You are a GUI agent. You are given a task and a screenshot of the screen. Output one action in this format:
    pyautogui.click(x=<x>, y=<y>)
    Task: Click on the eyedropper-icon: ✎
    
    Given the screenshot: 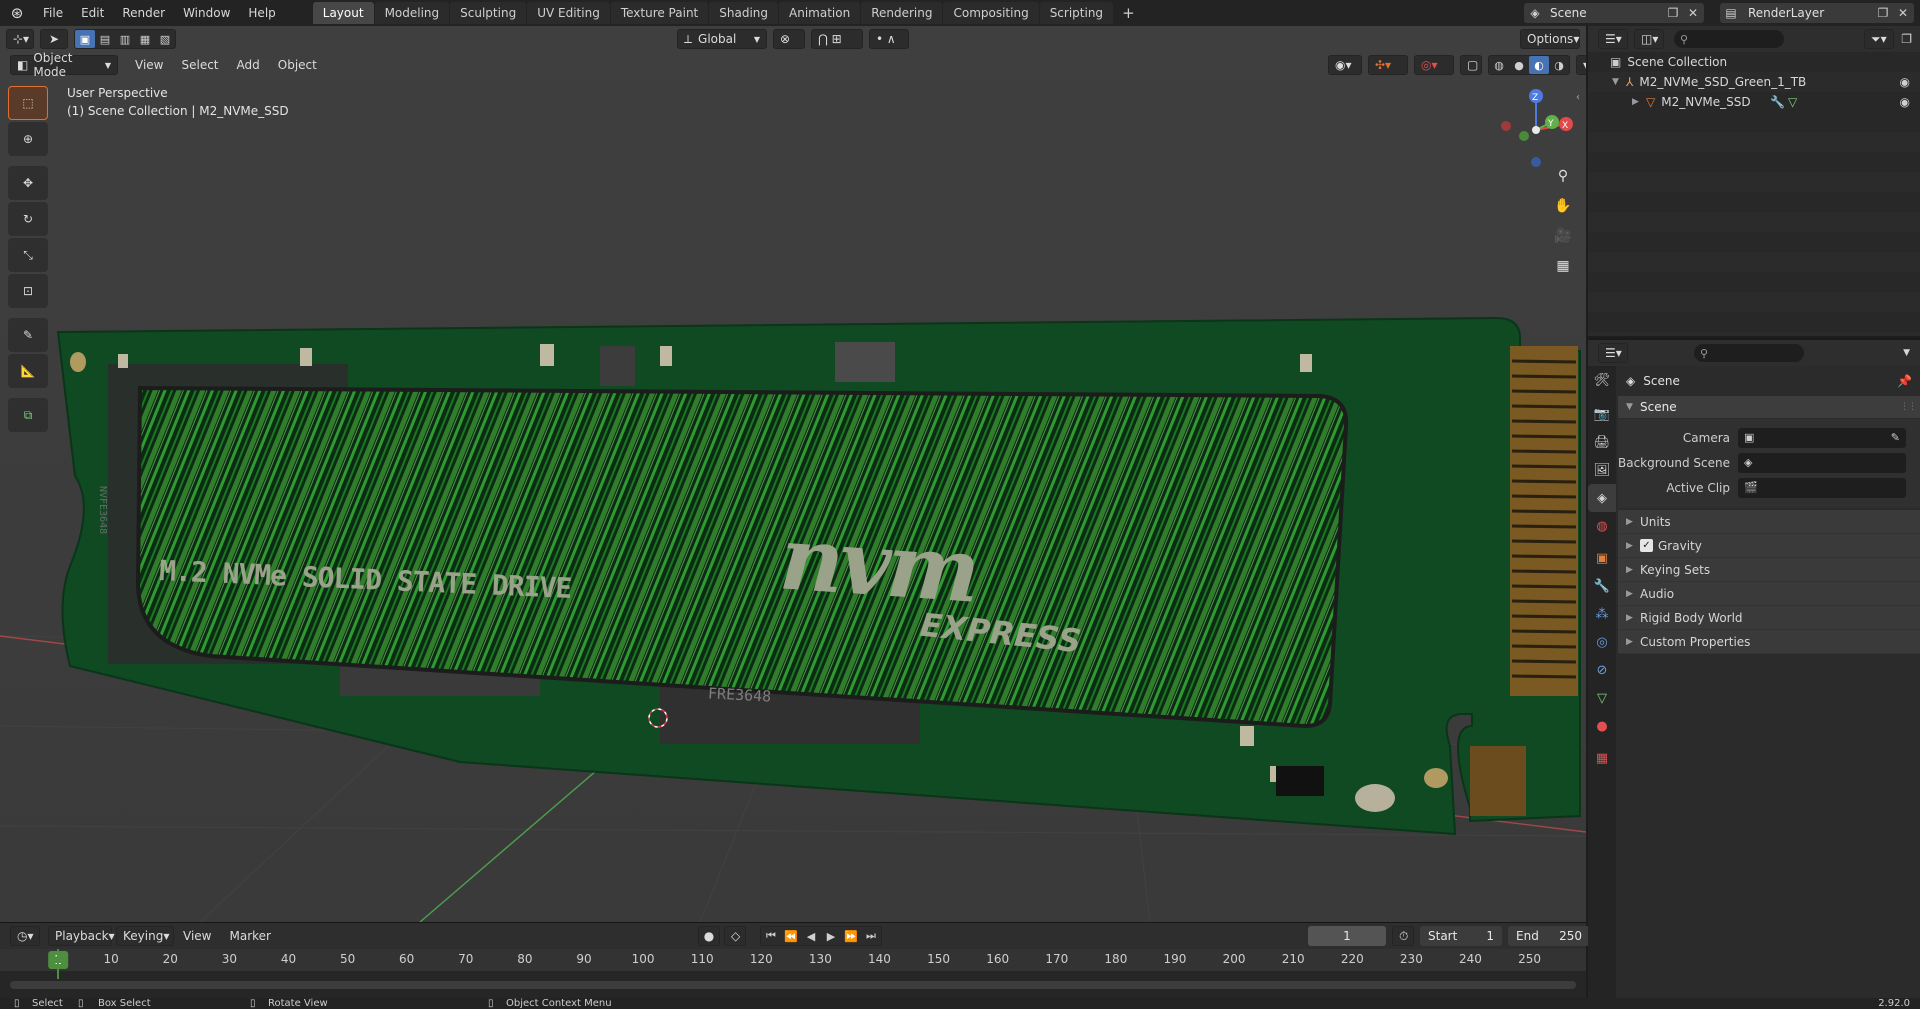 What is the action you would take?
    pyautogui.click(x=1895, y=437)
    